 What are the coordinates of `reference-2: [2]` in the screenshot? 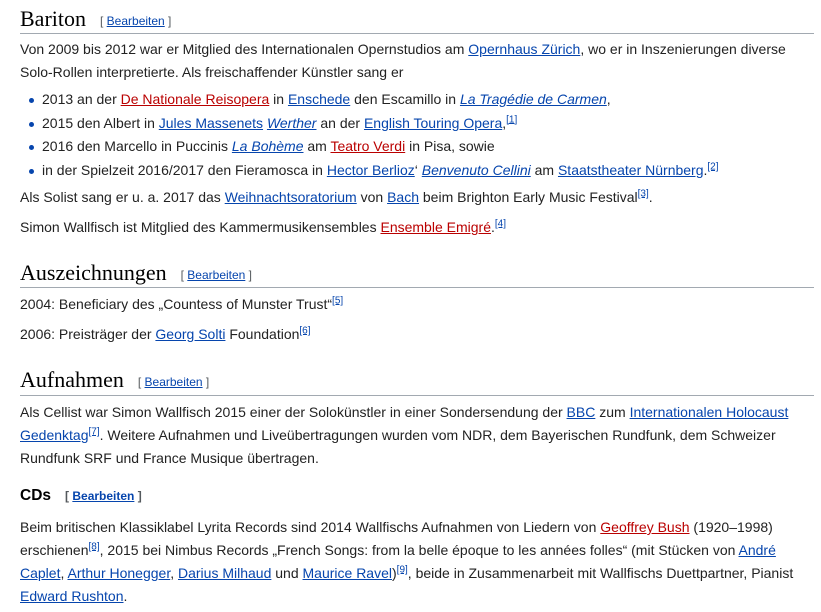 It's located at (712, 166).